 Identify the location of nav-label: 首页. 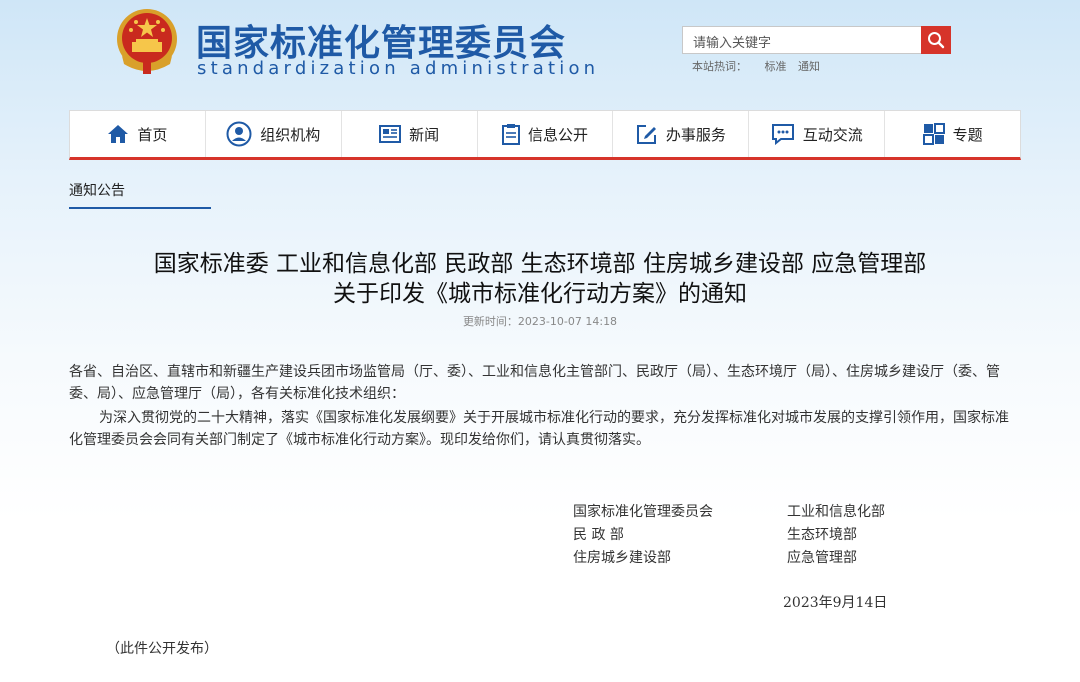
(152, 134).